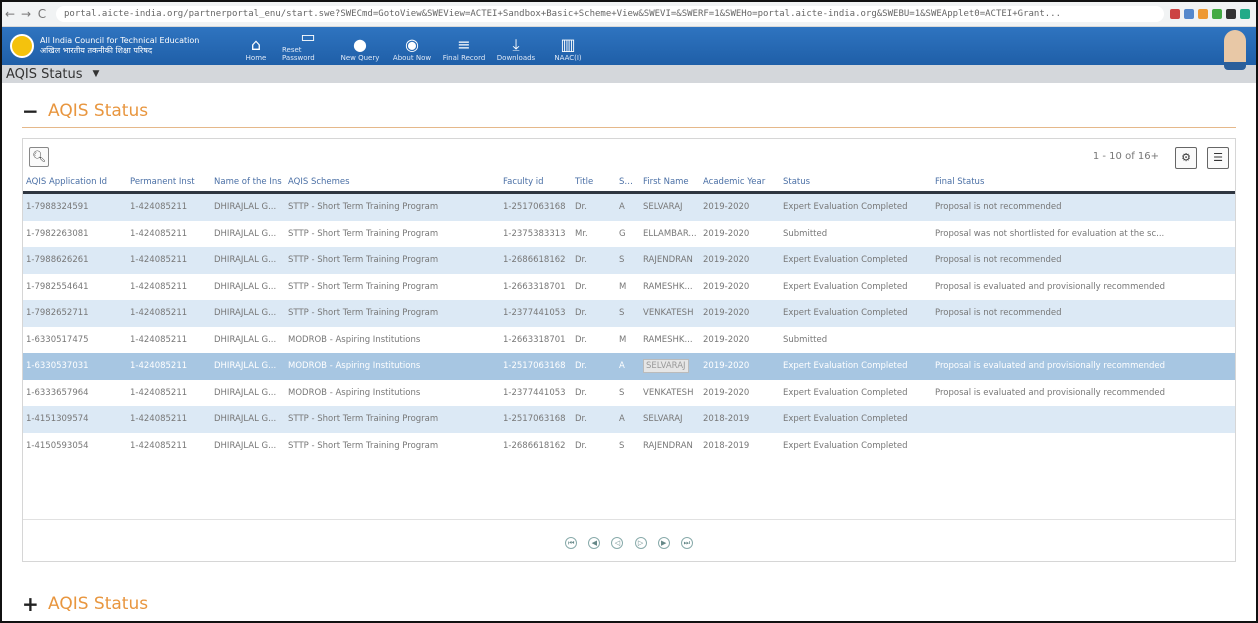 The height and width of the screenshot is (623, 1258). I want to click on column-header: AQIS Application Id, so click(75, 183).